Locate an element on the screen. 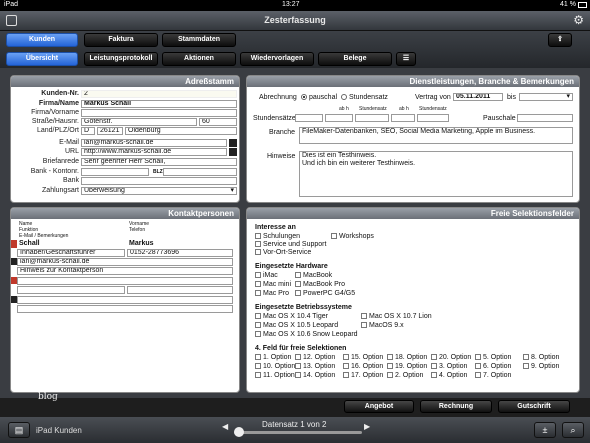 This screenshot has height=443, width=590. tab-wiedervorlagen: Wiedervorlagen is located at coordinates (277, 59).